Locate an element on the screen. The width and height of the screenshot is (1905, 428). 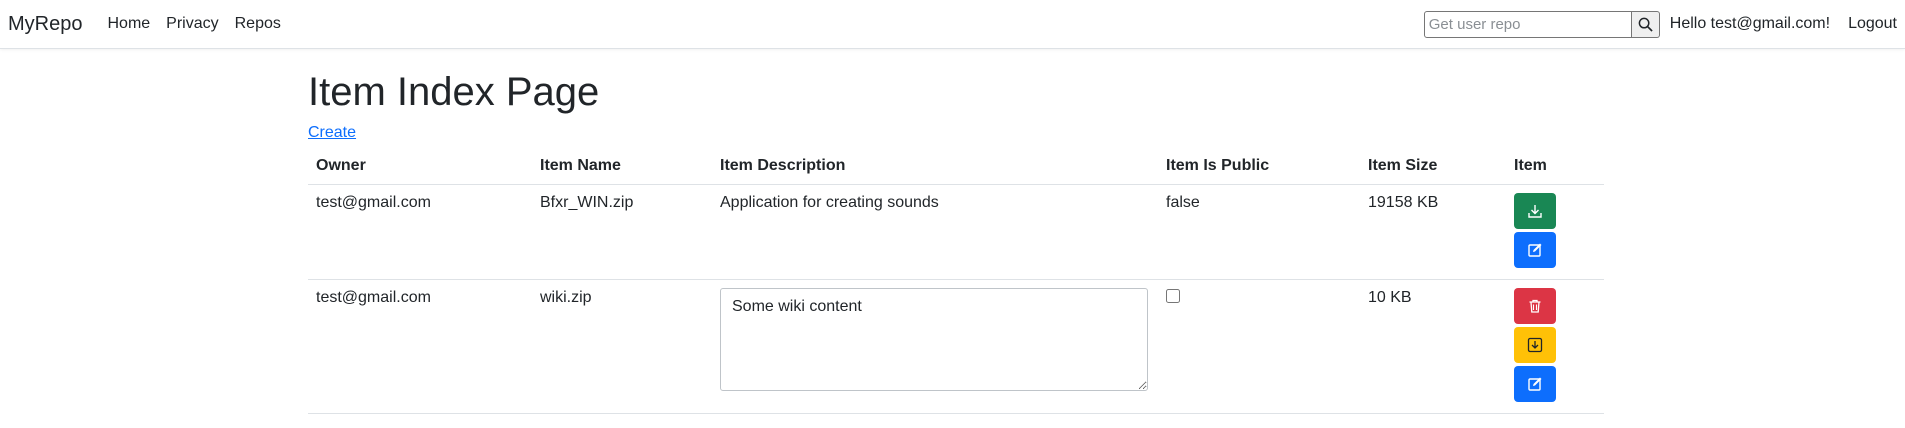
navbar-right: Hello test@gmail.com! Logout is located at coordinates (1664, 24).